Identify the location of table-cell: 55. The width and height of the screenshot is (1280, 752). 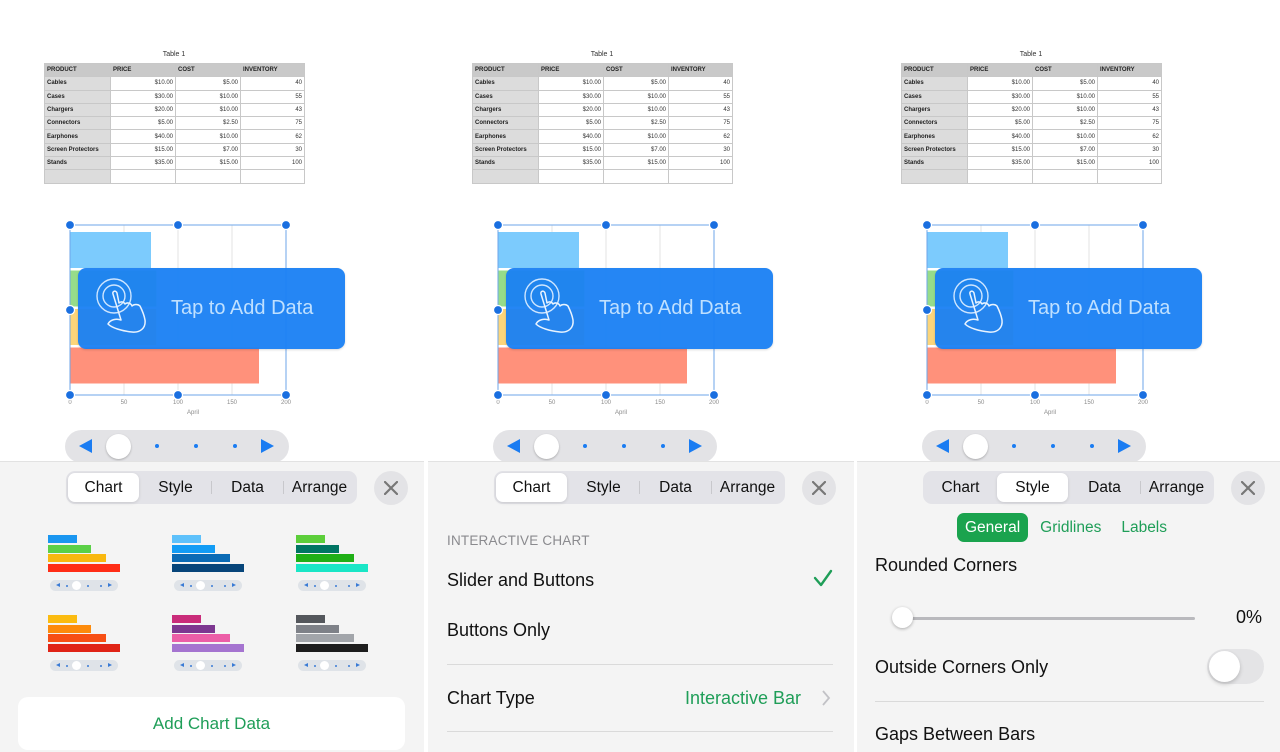
(1129, 96).